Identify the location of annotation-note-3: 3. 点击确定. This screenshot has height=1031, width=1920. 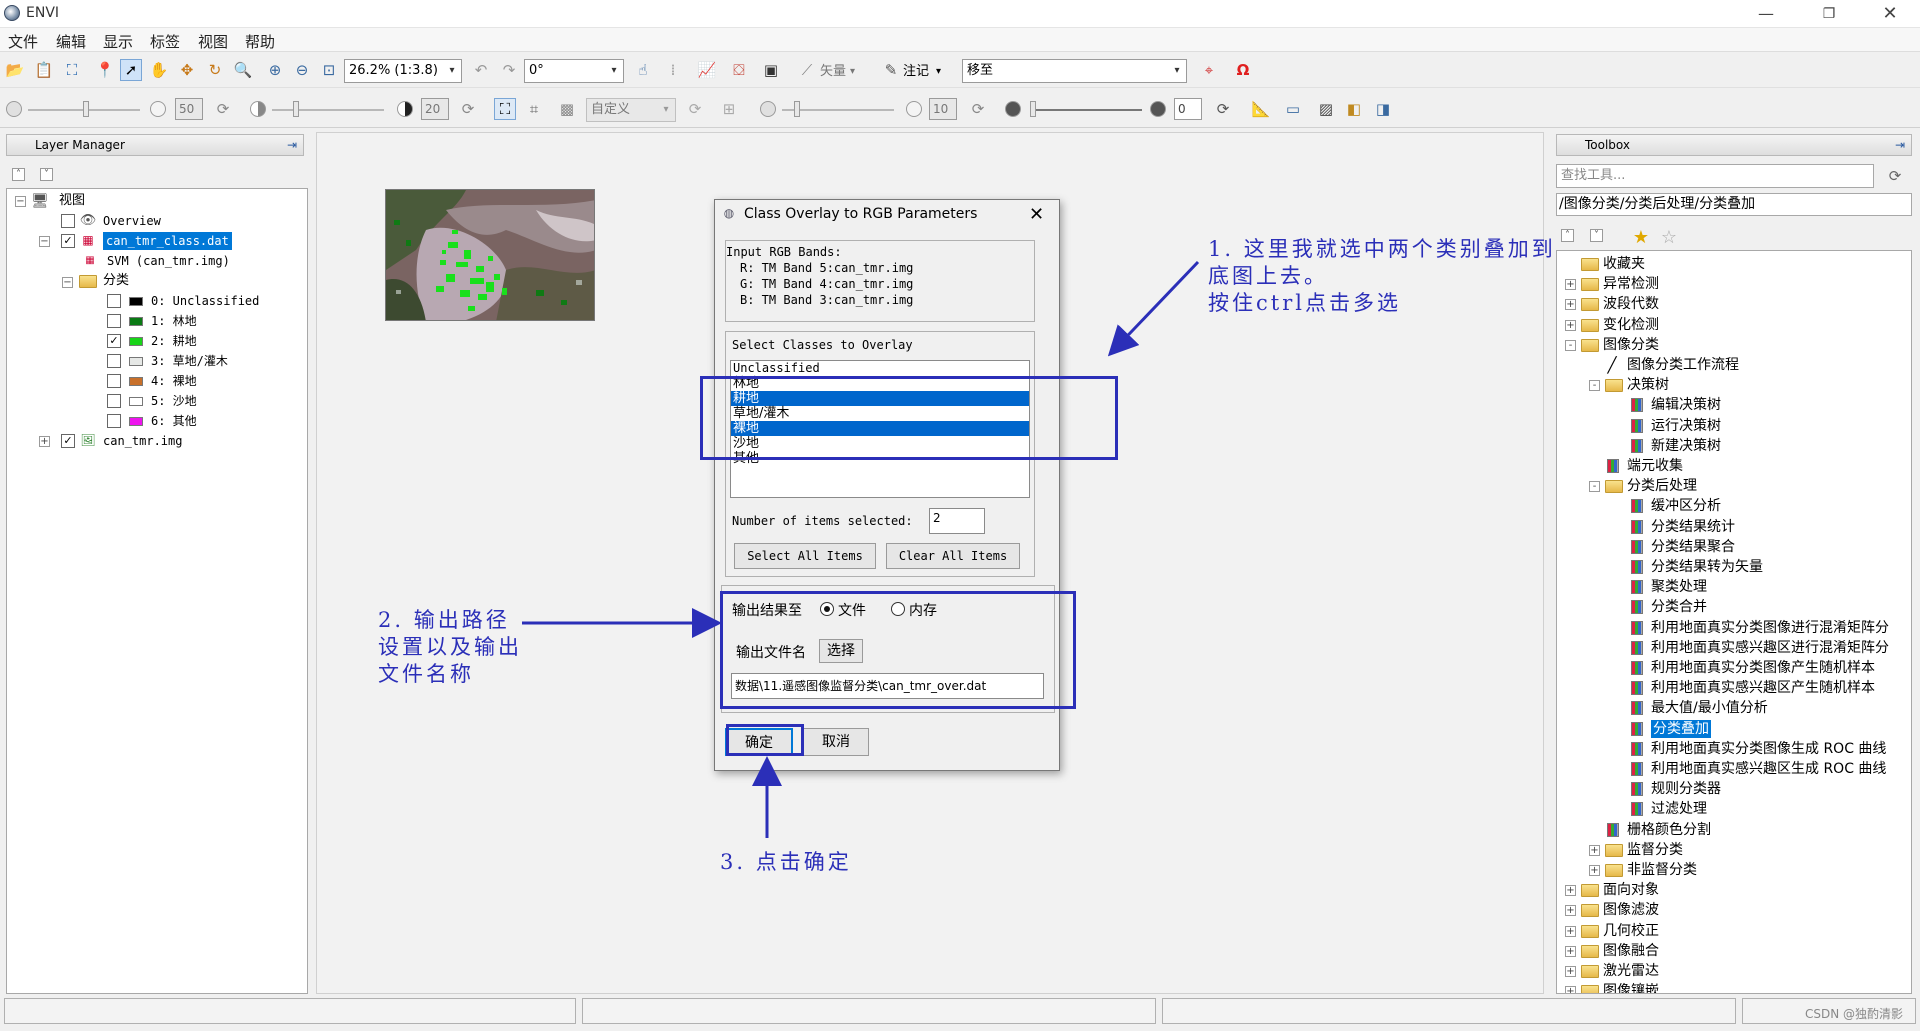
(786, 862).